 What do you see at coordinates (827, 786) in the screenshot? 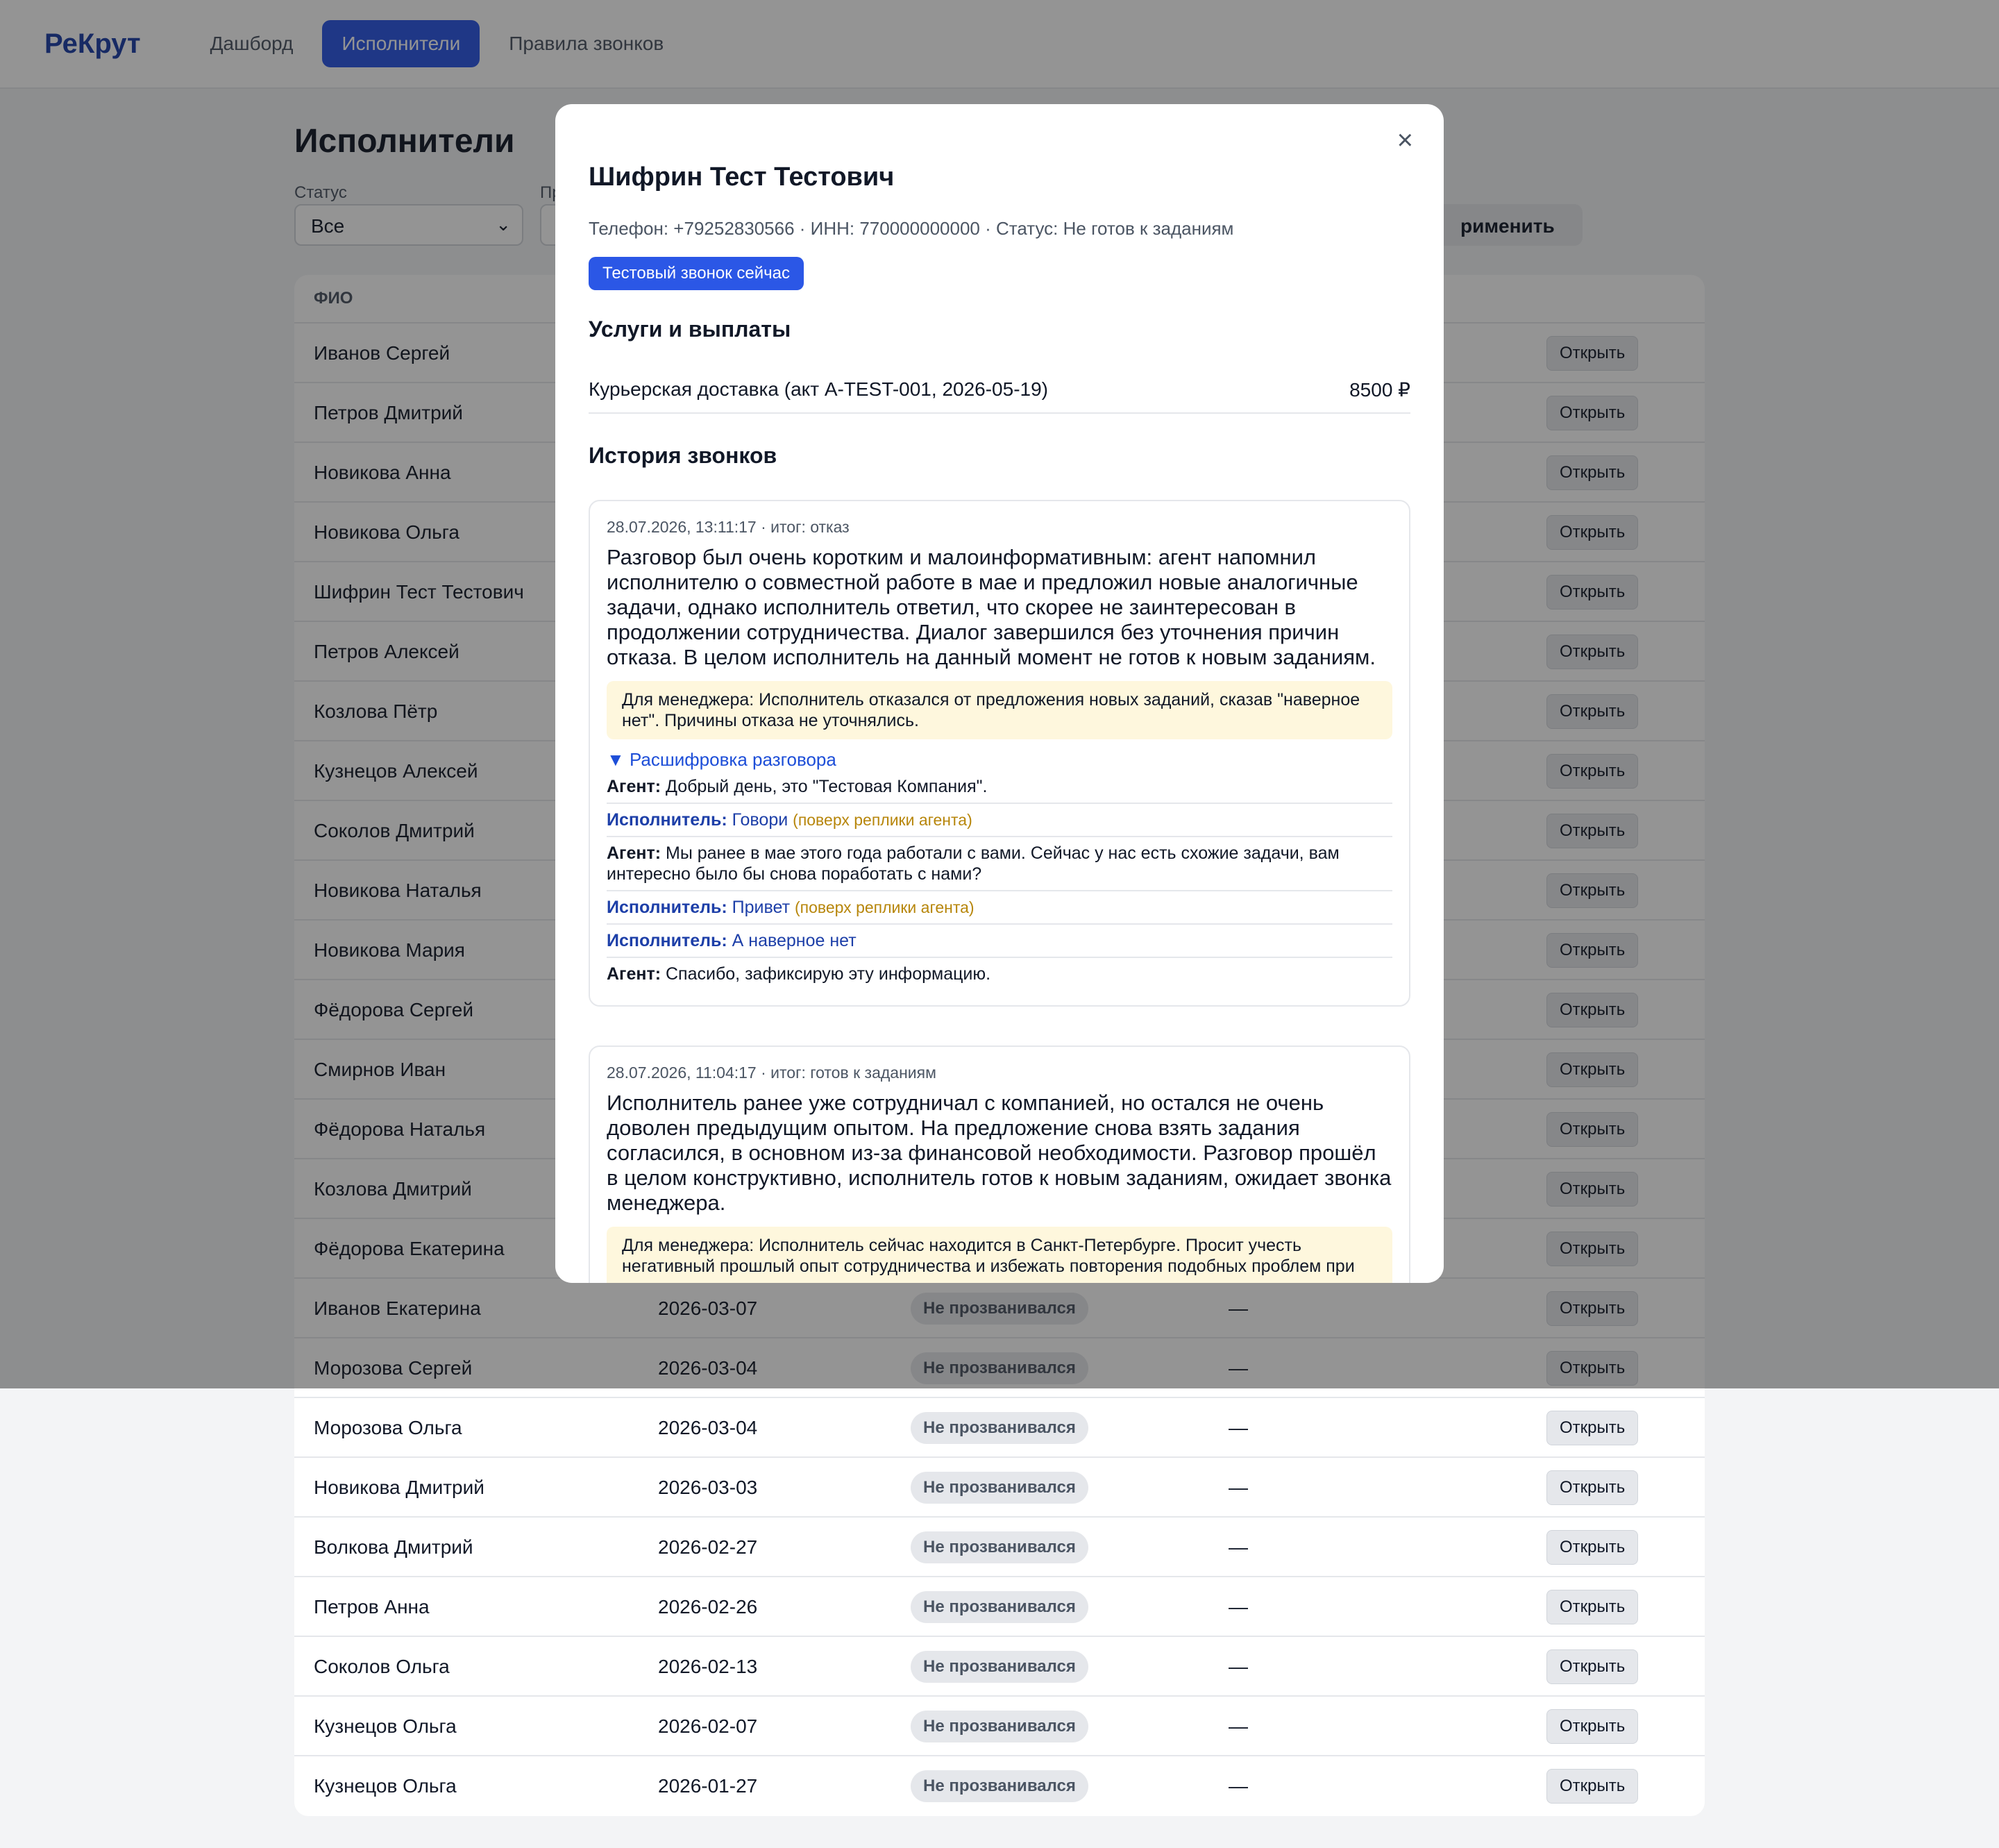
I see `utterance-text: Добрый день, это "Тестовая Компания".` at bounding box center [827, 786].